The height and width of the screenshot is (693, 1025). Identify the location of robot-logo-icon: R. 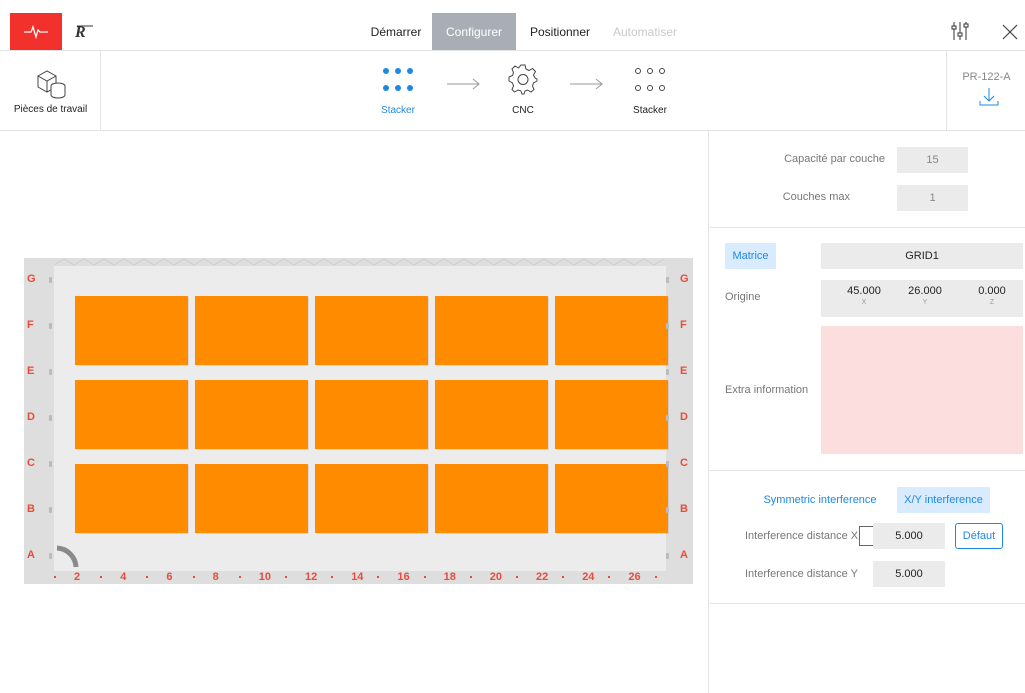
(85, 32).